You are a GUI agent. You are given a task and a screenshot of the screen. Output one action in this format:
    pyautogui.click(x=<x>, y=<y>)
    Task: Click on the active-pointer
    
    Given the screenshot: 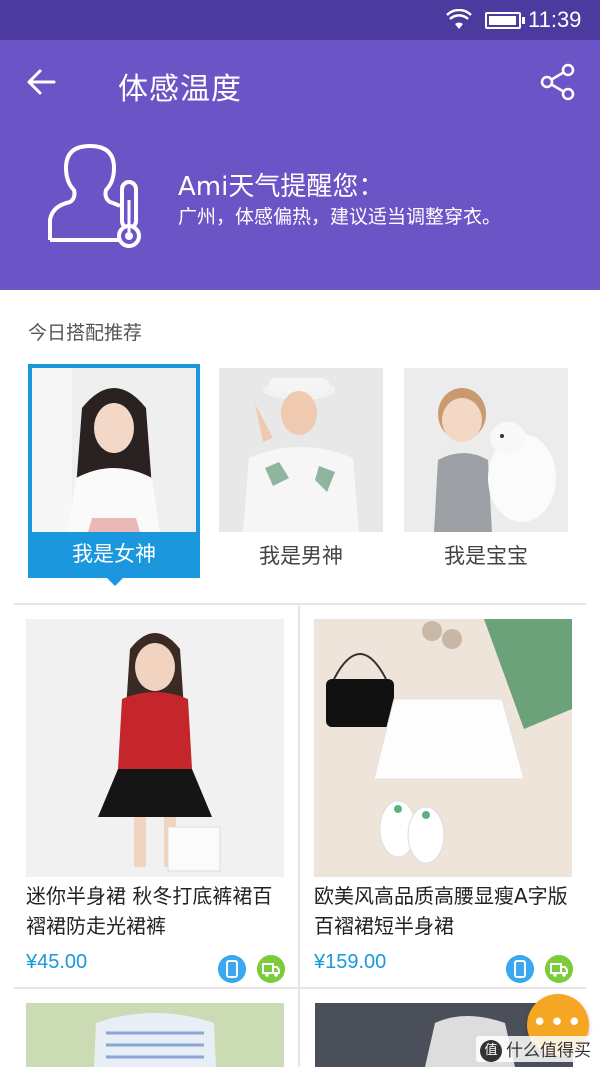 What is the action you would take?
    pyautogui.click(x=115, y=582)
    